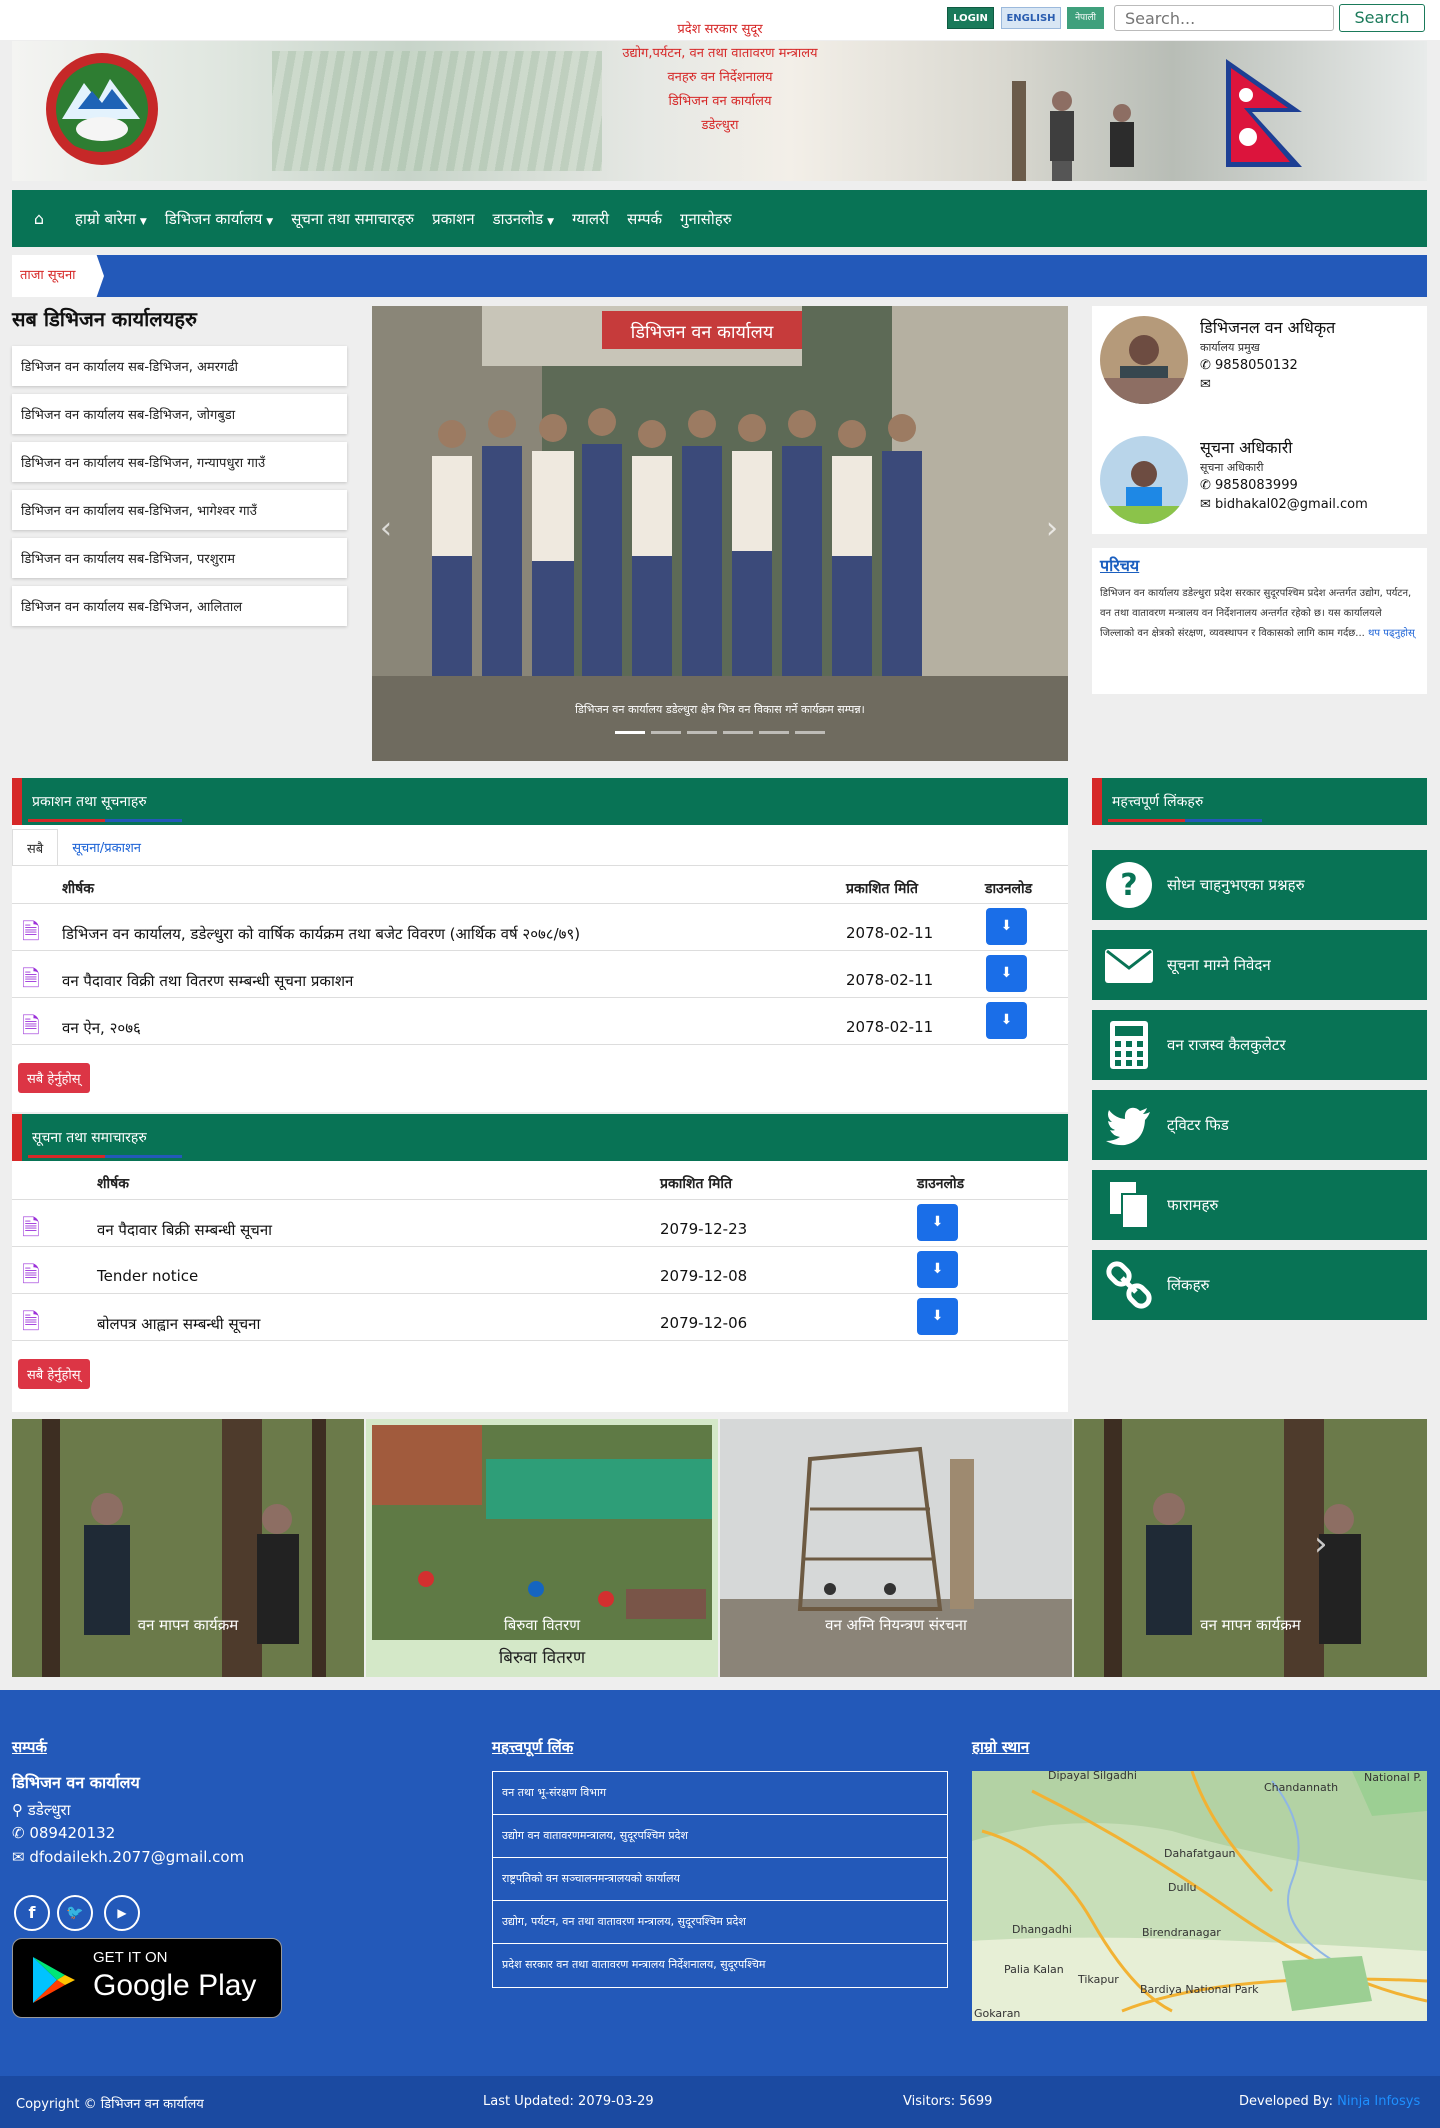 The height and width of the screenshot is (2128, 1440). Describe the element at coordinates (1321, 1544) in the screenshot. I see `gallery-next-icon: ›` at that location.